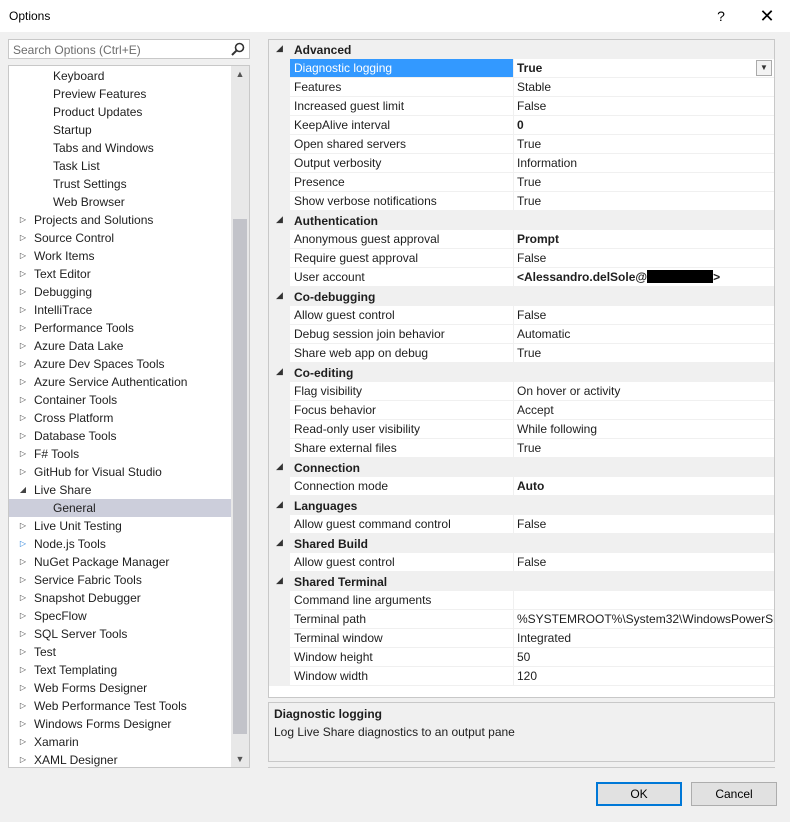  I want to click on property-row: Share web app on debug True, so click(521, 353).